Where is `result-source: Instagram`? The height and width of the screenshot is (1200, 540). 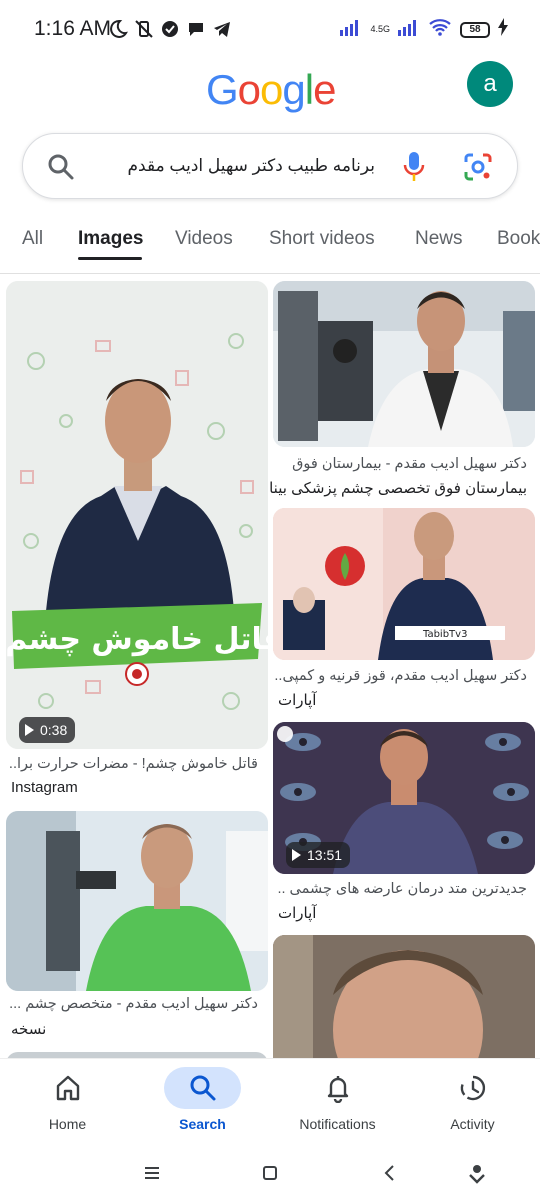
result-source: Instagram is located at coordinates (44, 787).